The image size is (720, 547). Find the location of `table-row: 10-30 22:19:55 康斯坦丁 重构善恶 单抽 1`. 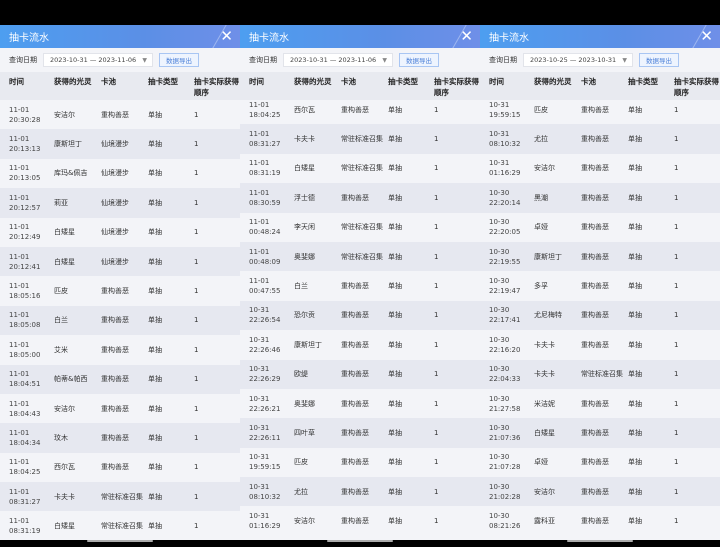

table-row: 10-30 22:19:55 康斯坦丁 重构善恶 单抽 1 is located at coordinates (600, 256).